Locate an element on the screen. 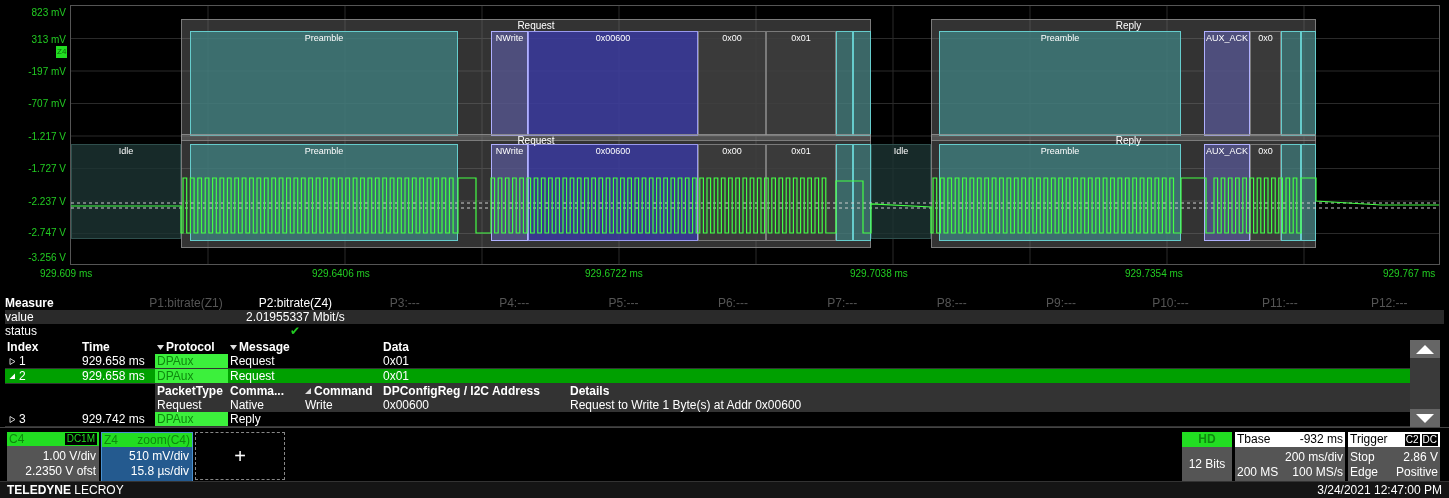 Image resolution: width=1449 pixels, height=498 pixels. axis-label: -1.217 V is located at coordinates (46, 137).